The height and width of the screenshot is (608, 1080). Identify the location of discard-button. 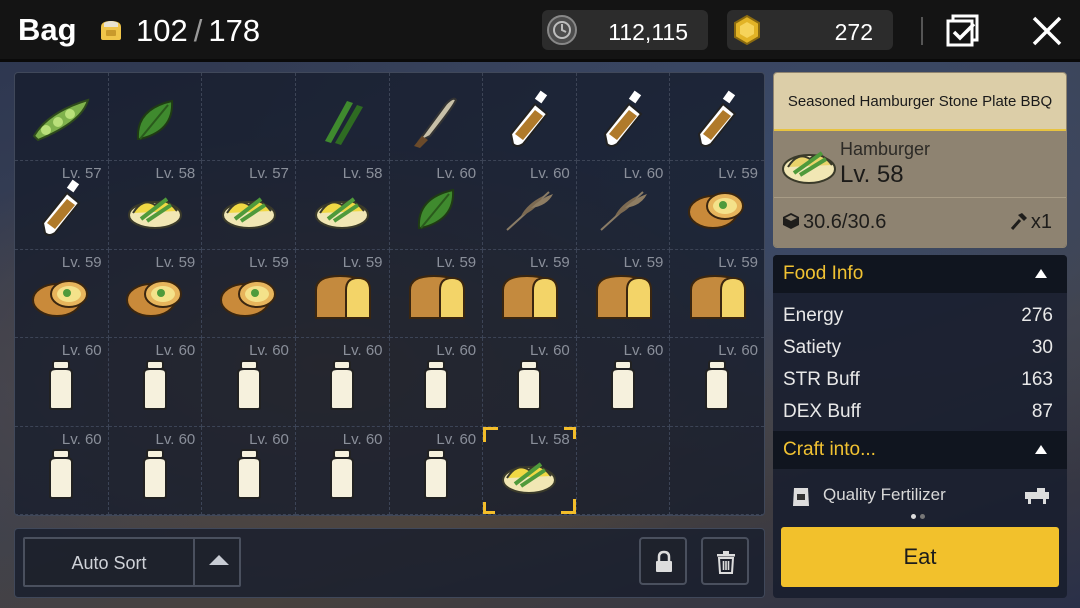
(725, 561).